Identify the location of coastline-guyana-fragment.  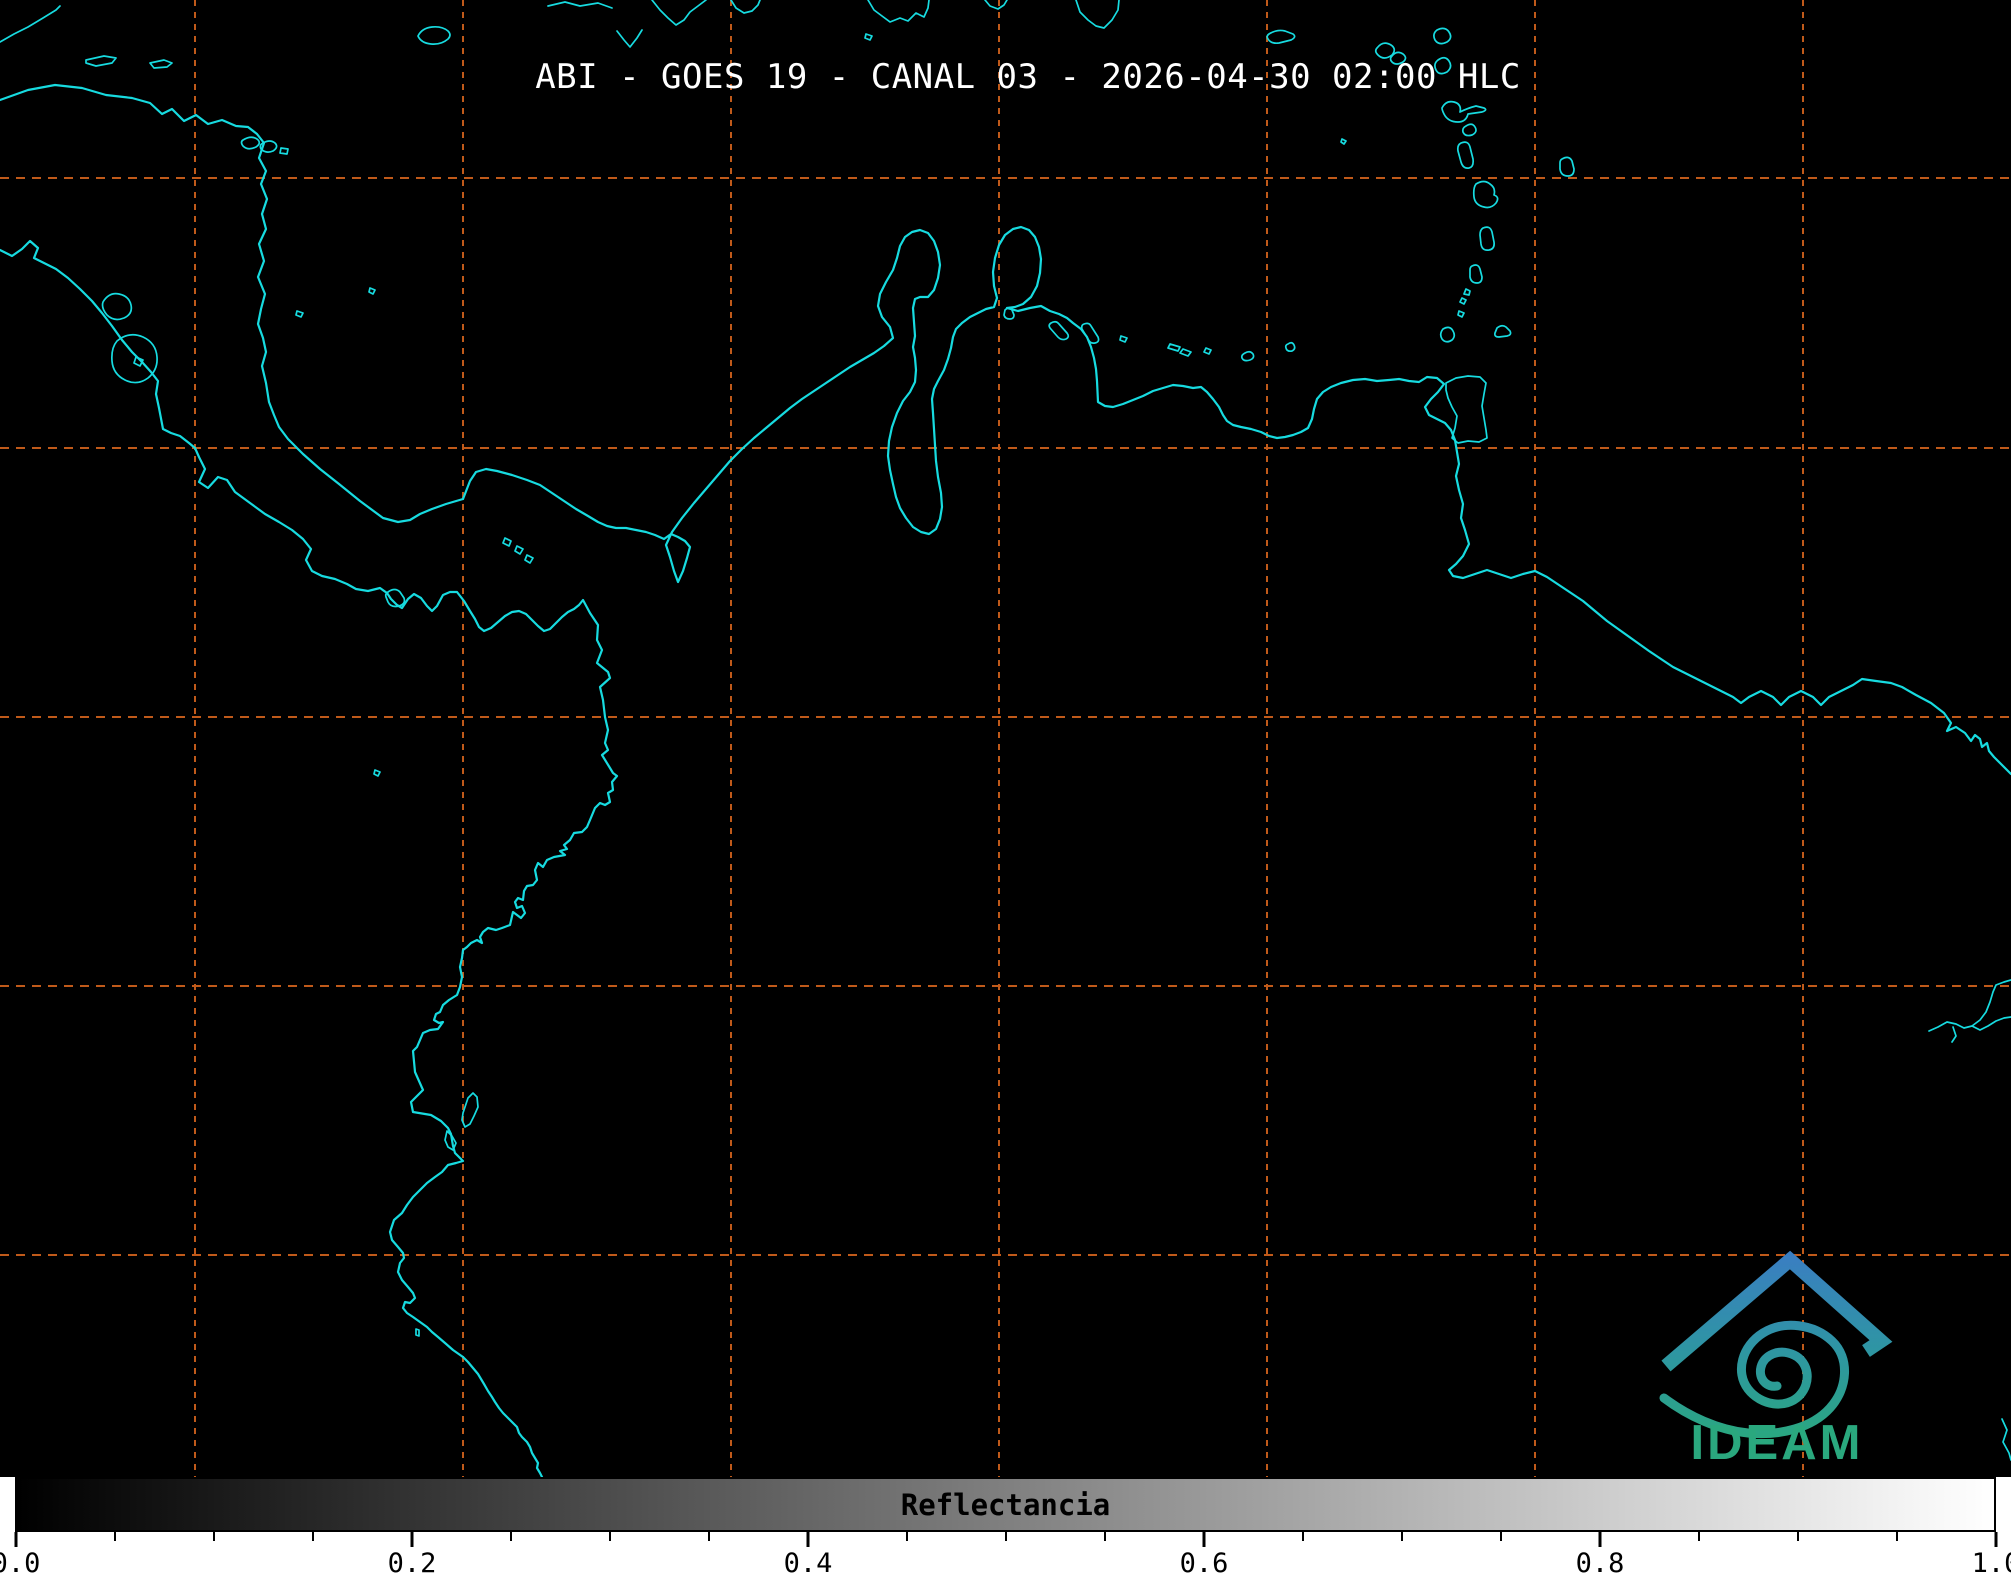
(1969, 1011).